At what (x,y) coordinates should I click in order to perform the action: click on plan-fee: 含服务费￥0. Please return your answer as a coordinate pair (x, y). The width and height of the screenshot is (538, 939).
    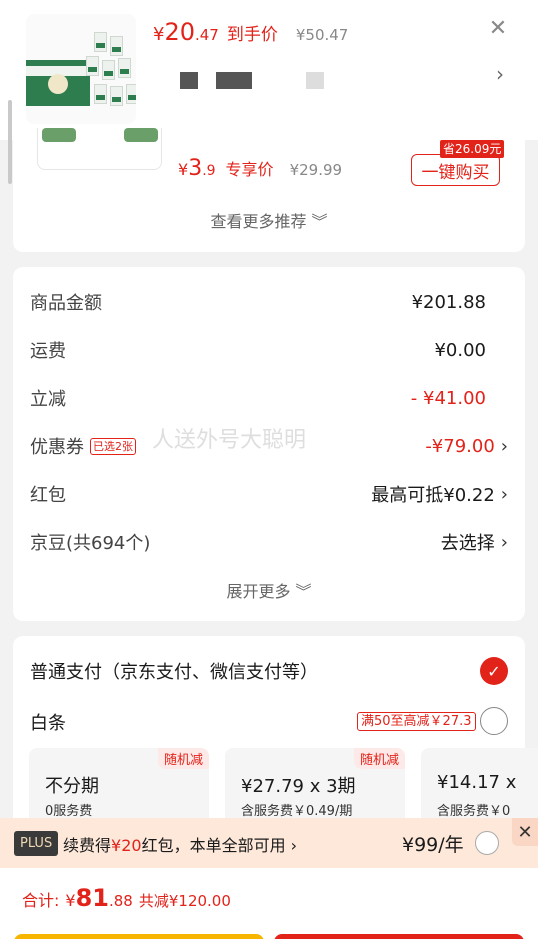
    Looking at the image, I should click on (474, 811).